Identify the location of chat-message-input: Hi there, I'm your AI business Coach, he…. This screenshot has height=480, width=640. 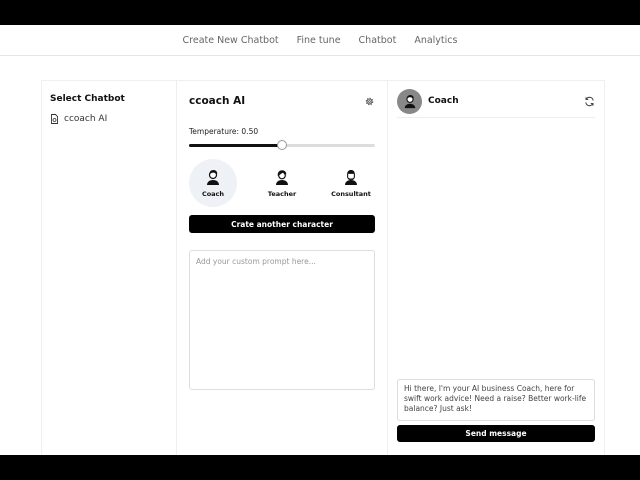
(496, 400).